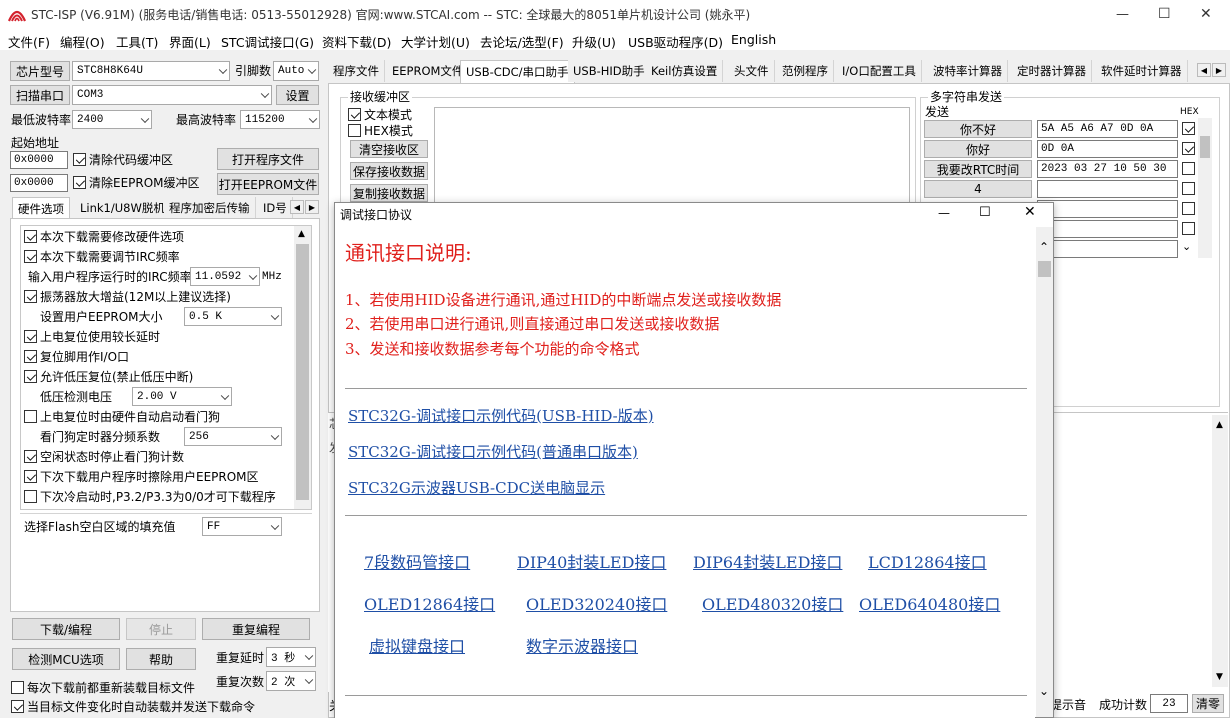 Image resolution: width=1230 pixels, height=718 pixels. Describe the element at coordinates (929, 605) in the screenshot. I see `link-oled640480: OLED640480接口` at that location.